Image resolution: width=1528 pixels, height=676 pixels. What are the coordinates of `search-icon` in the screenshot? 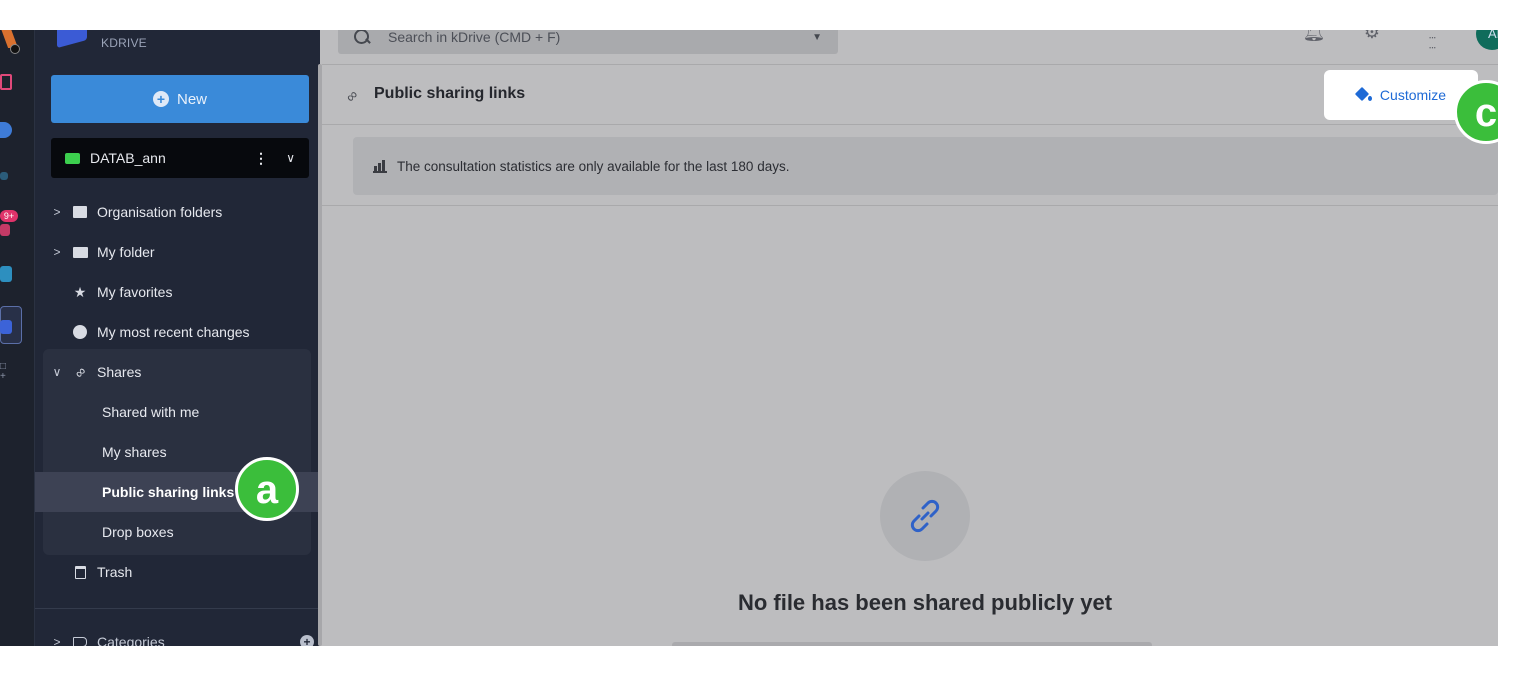 It's located at (362, 37).